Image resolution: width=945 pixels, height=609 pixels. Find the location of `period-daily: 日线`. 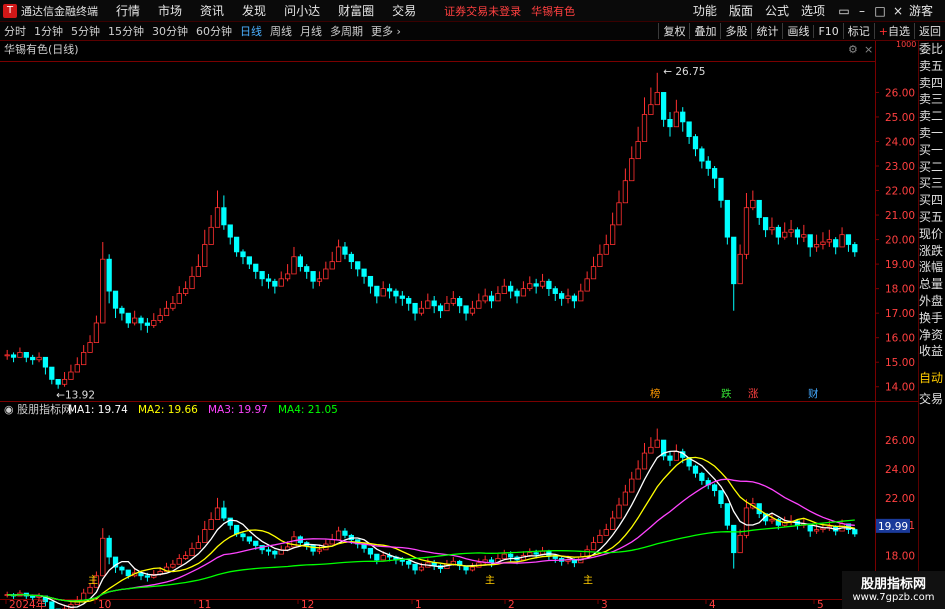

period-daily: 日线 is located at coordinates (251, 31).